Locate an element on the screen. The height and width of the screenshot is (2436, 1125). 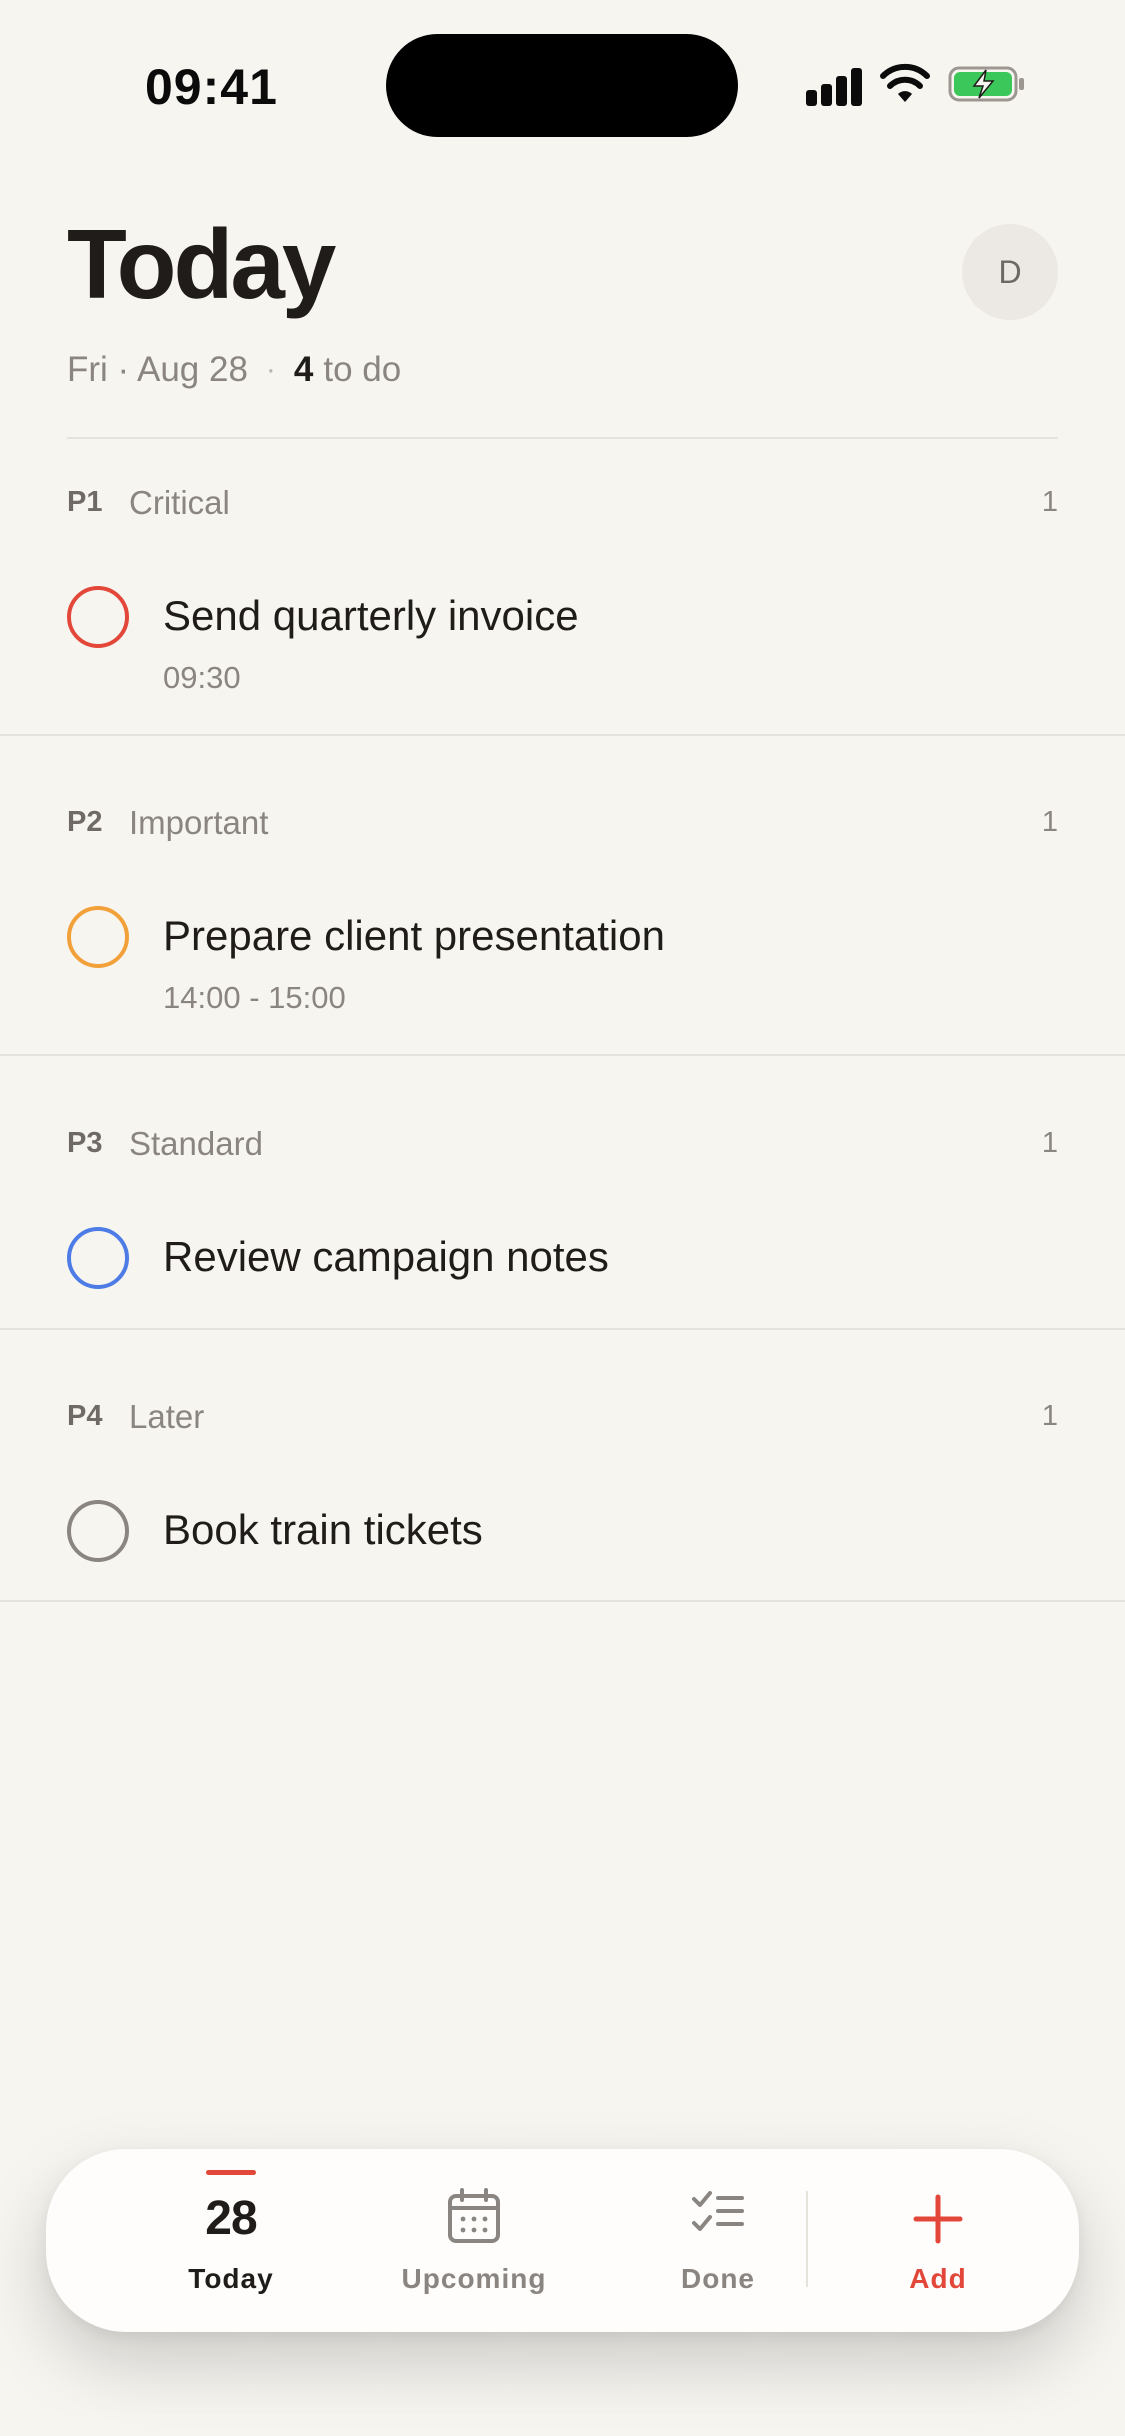
section-header: P4 Later 1 is located at coordinates (562, 1423).